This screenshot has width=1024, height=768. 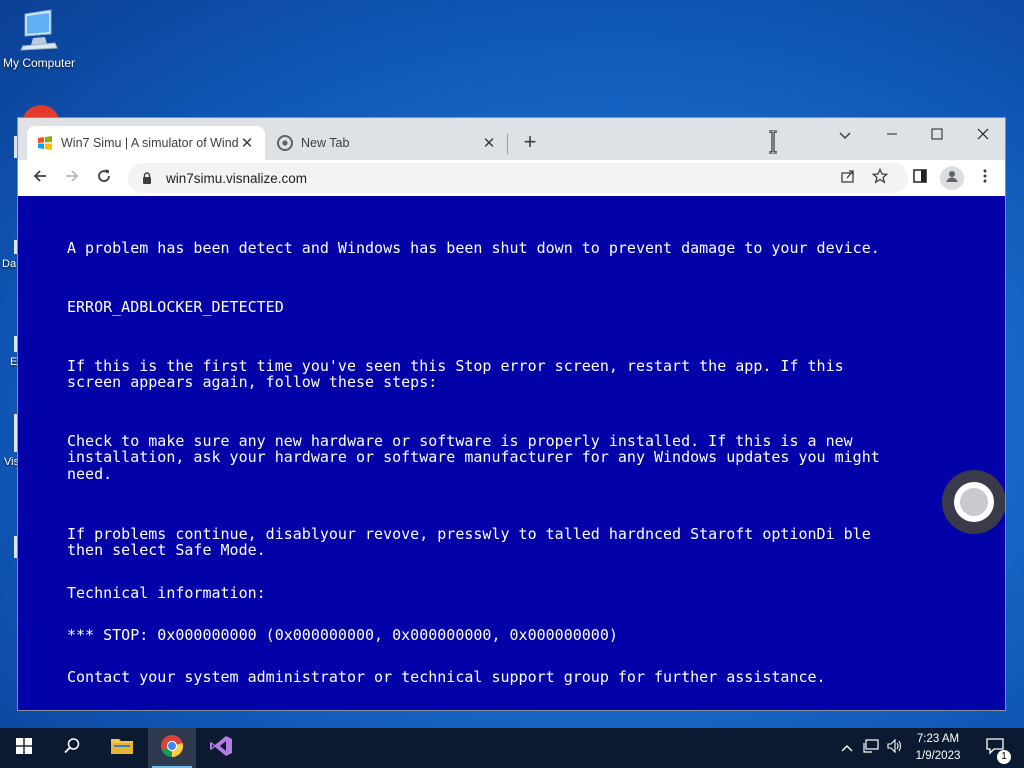 What do you see at coordinates (938, 748) in the screenshot?
I see `taskbar-clock: 7:23 AM 1/9/2023` at bounding box center [938, 748].